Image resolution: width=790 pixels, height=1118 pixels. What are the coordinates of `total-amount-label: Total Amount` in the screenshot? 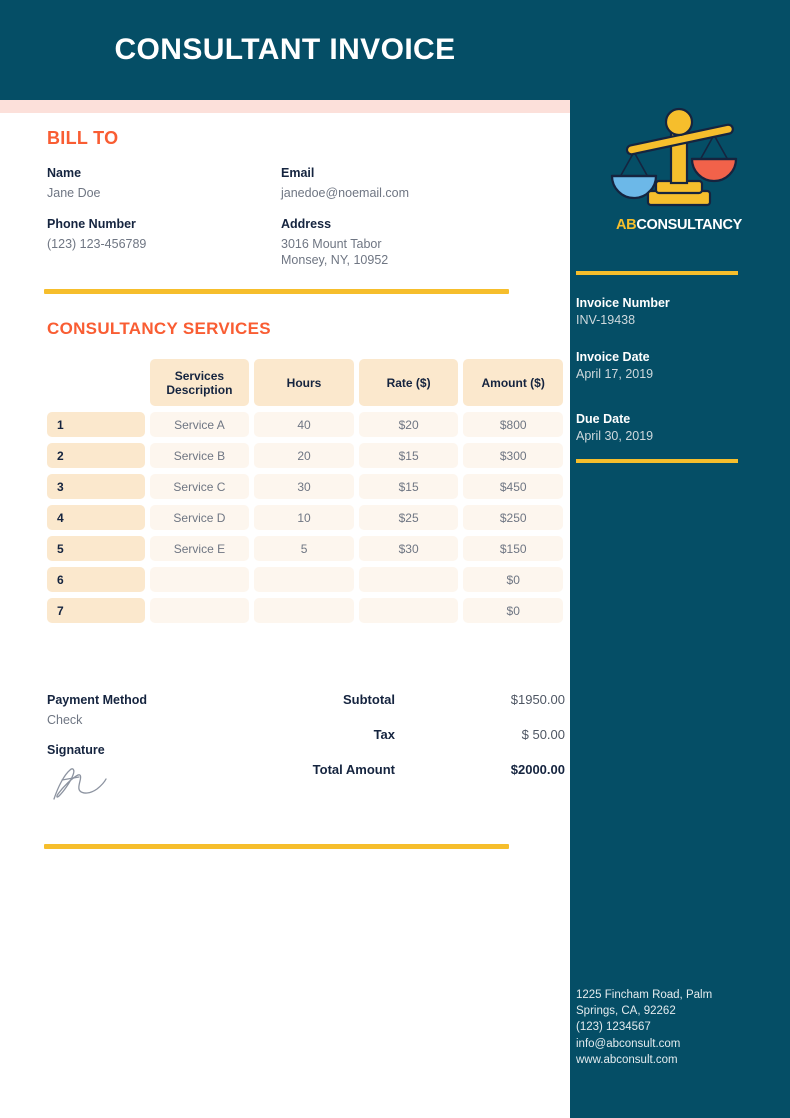 It's located at (353, 769).